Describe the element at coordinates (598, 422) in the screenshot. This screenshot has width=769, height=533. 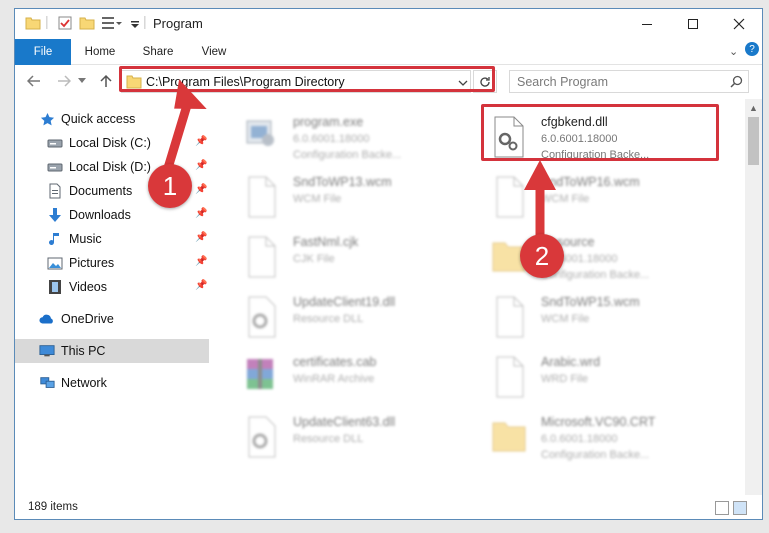
I see `file-name: Microsoft.VC90.CRT` at that location.